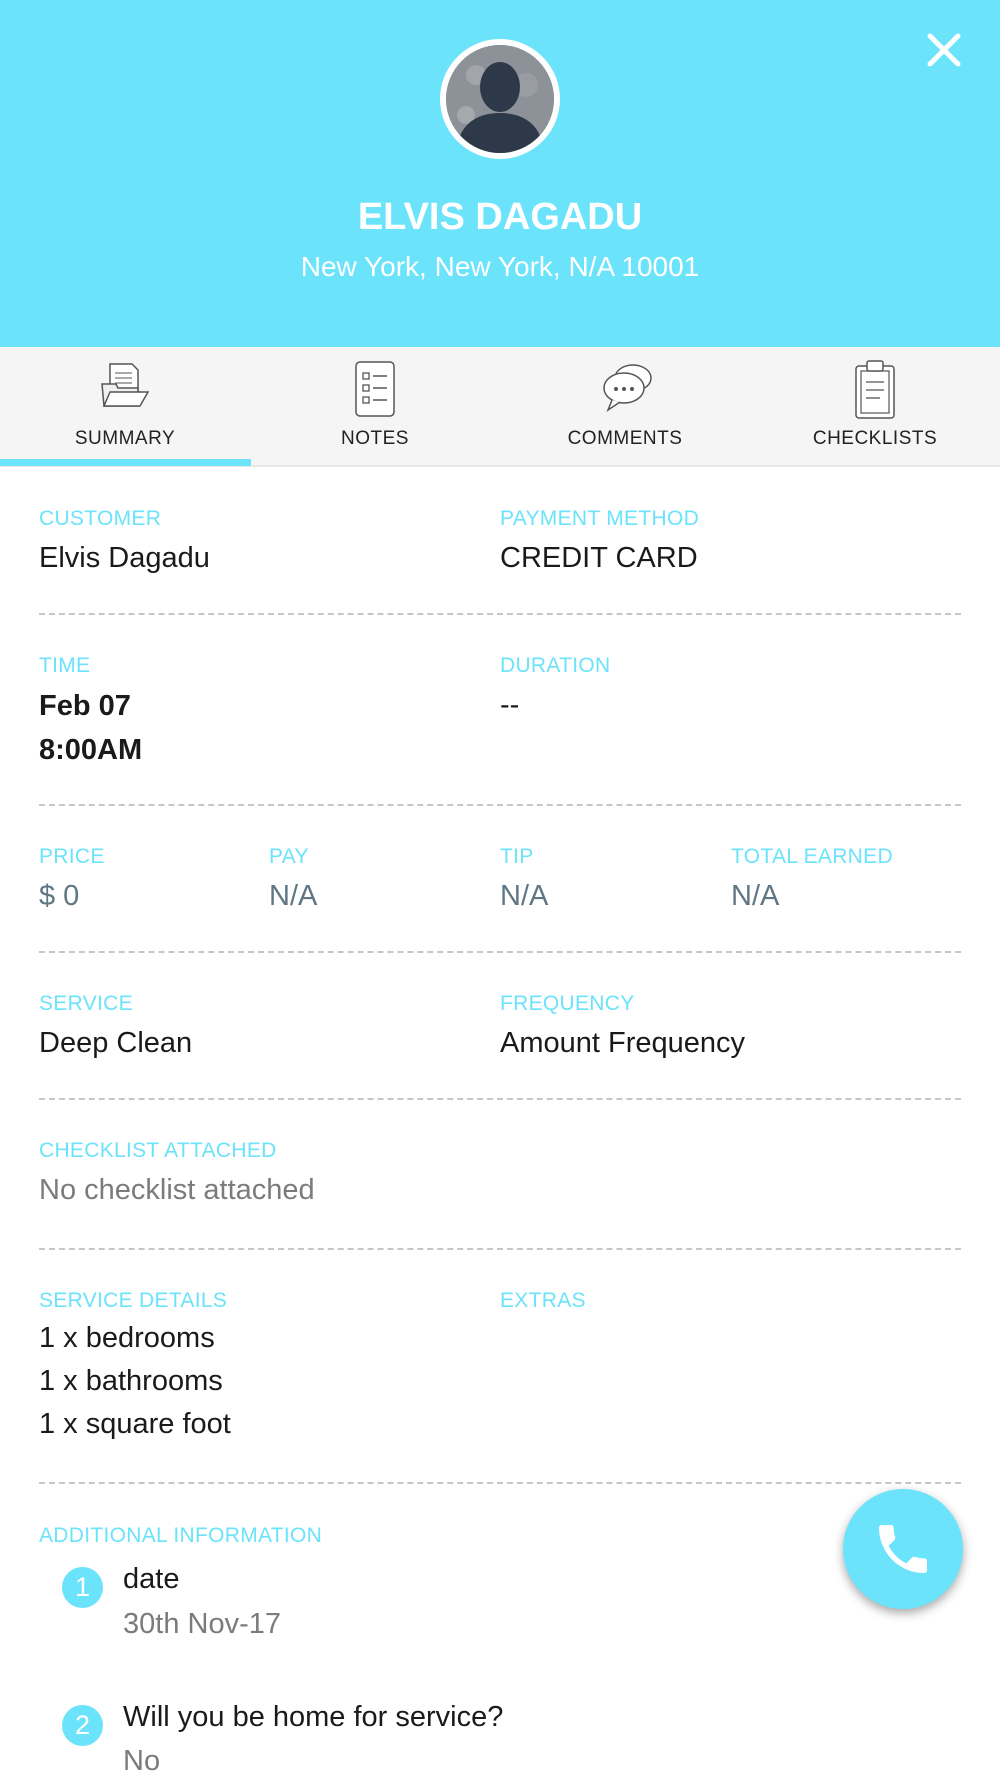 This screenshot has width=1000, height=1778. What do you see at coordinates (158, 1150) in the screenshot?
I see `checklist-attached-label: CHECKLIST ATTACHED` at bounding box center [158, 1150].